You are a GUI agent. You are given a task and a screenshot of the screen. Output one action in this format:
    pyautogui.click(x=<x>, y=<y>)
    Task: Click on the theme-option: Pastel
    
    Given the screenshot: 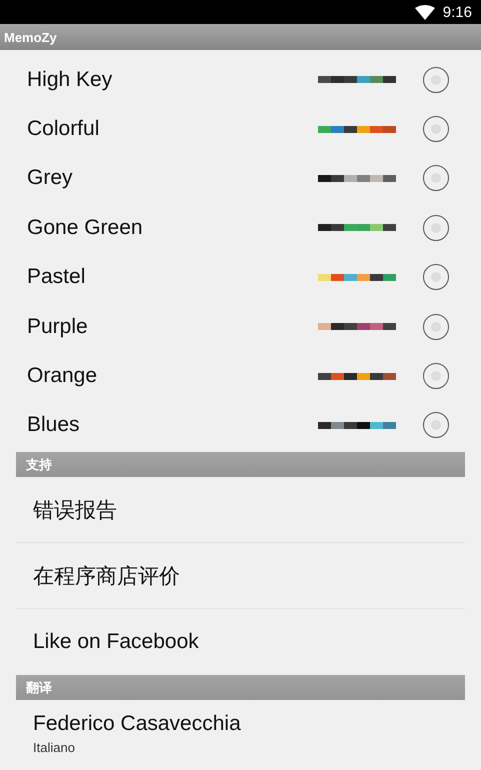 What is the action you would take?
    pyautogui.click(x=240, y=277)
    